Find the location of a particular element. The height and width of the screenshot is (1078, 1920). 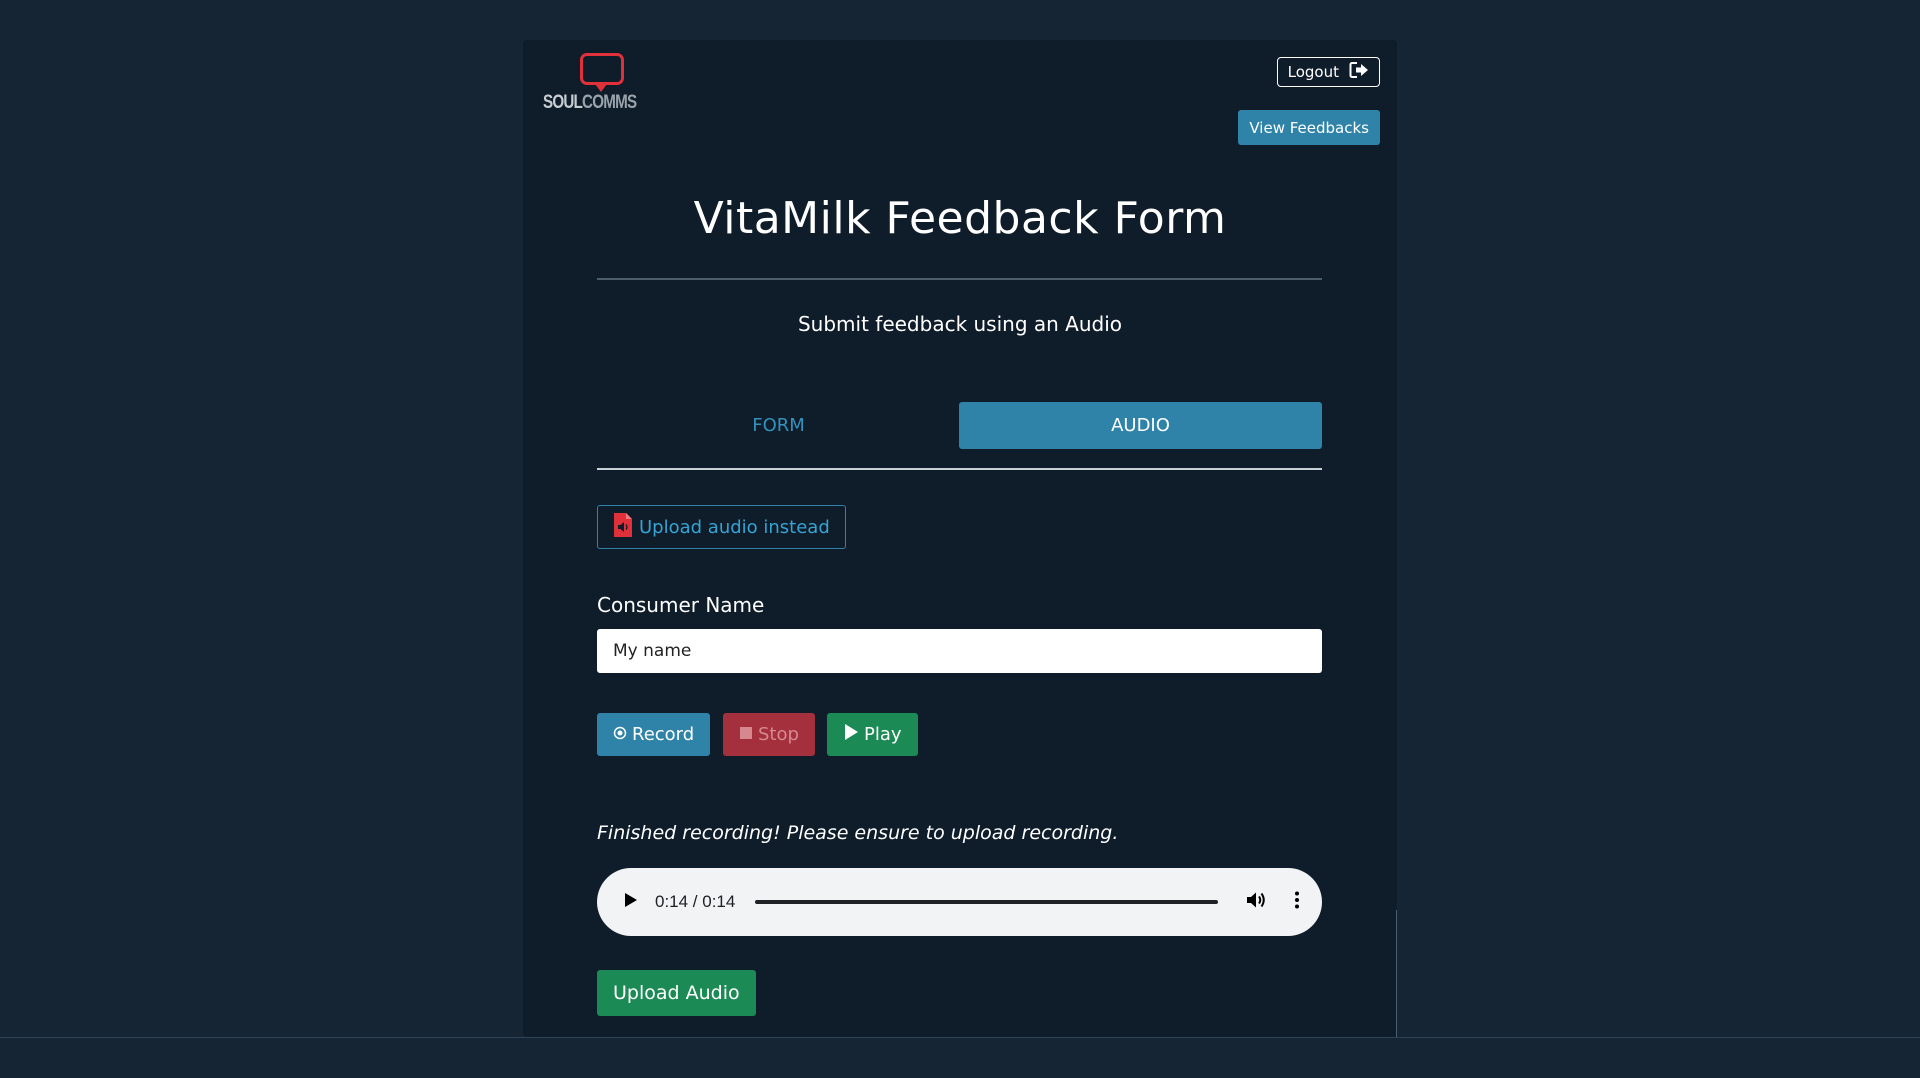

upload-instead-label: Upload audio instead is located at coordinates (734, 527).